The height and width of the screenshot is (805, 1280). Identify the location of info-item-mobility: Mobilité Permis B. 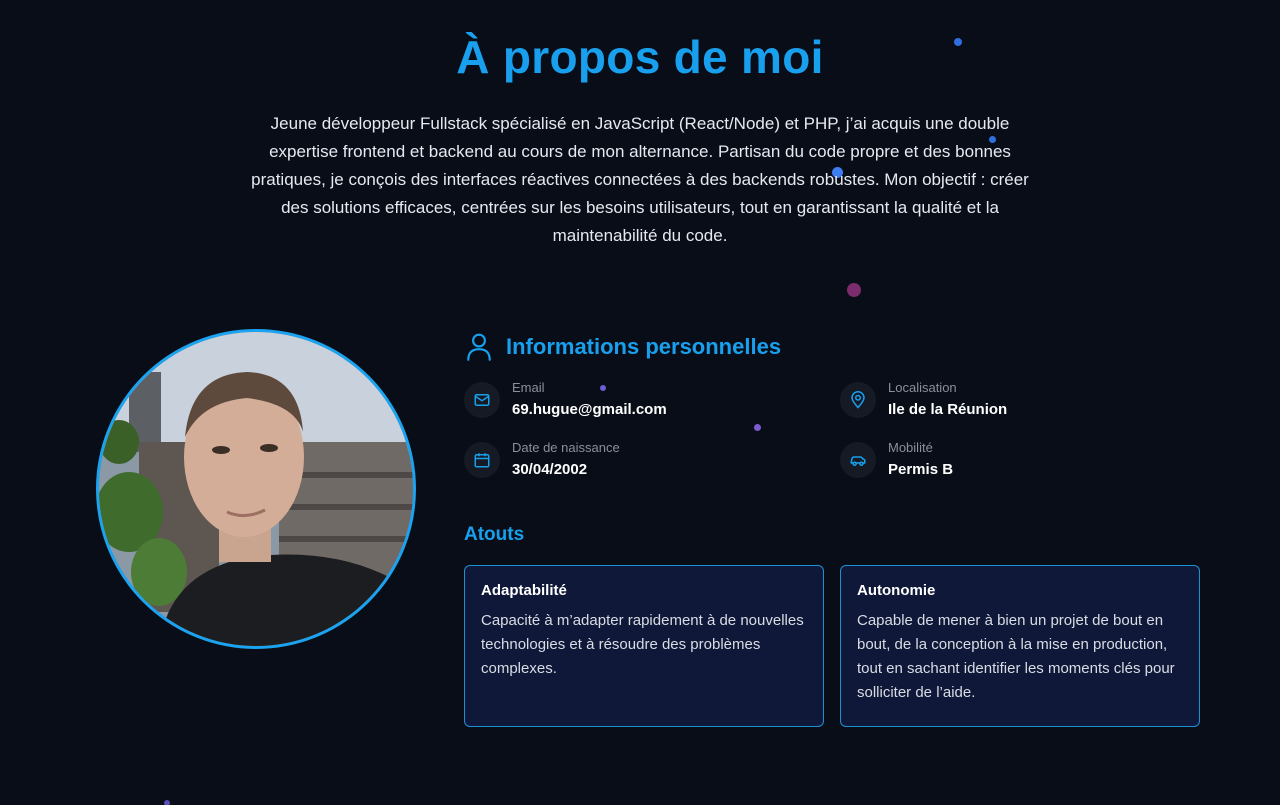
(896, 459).